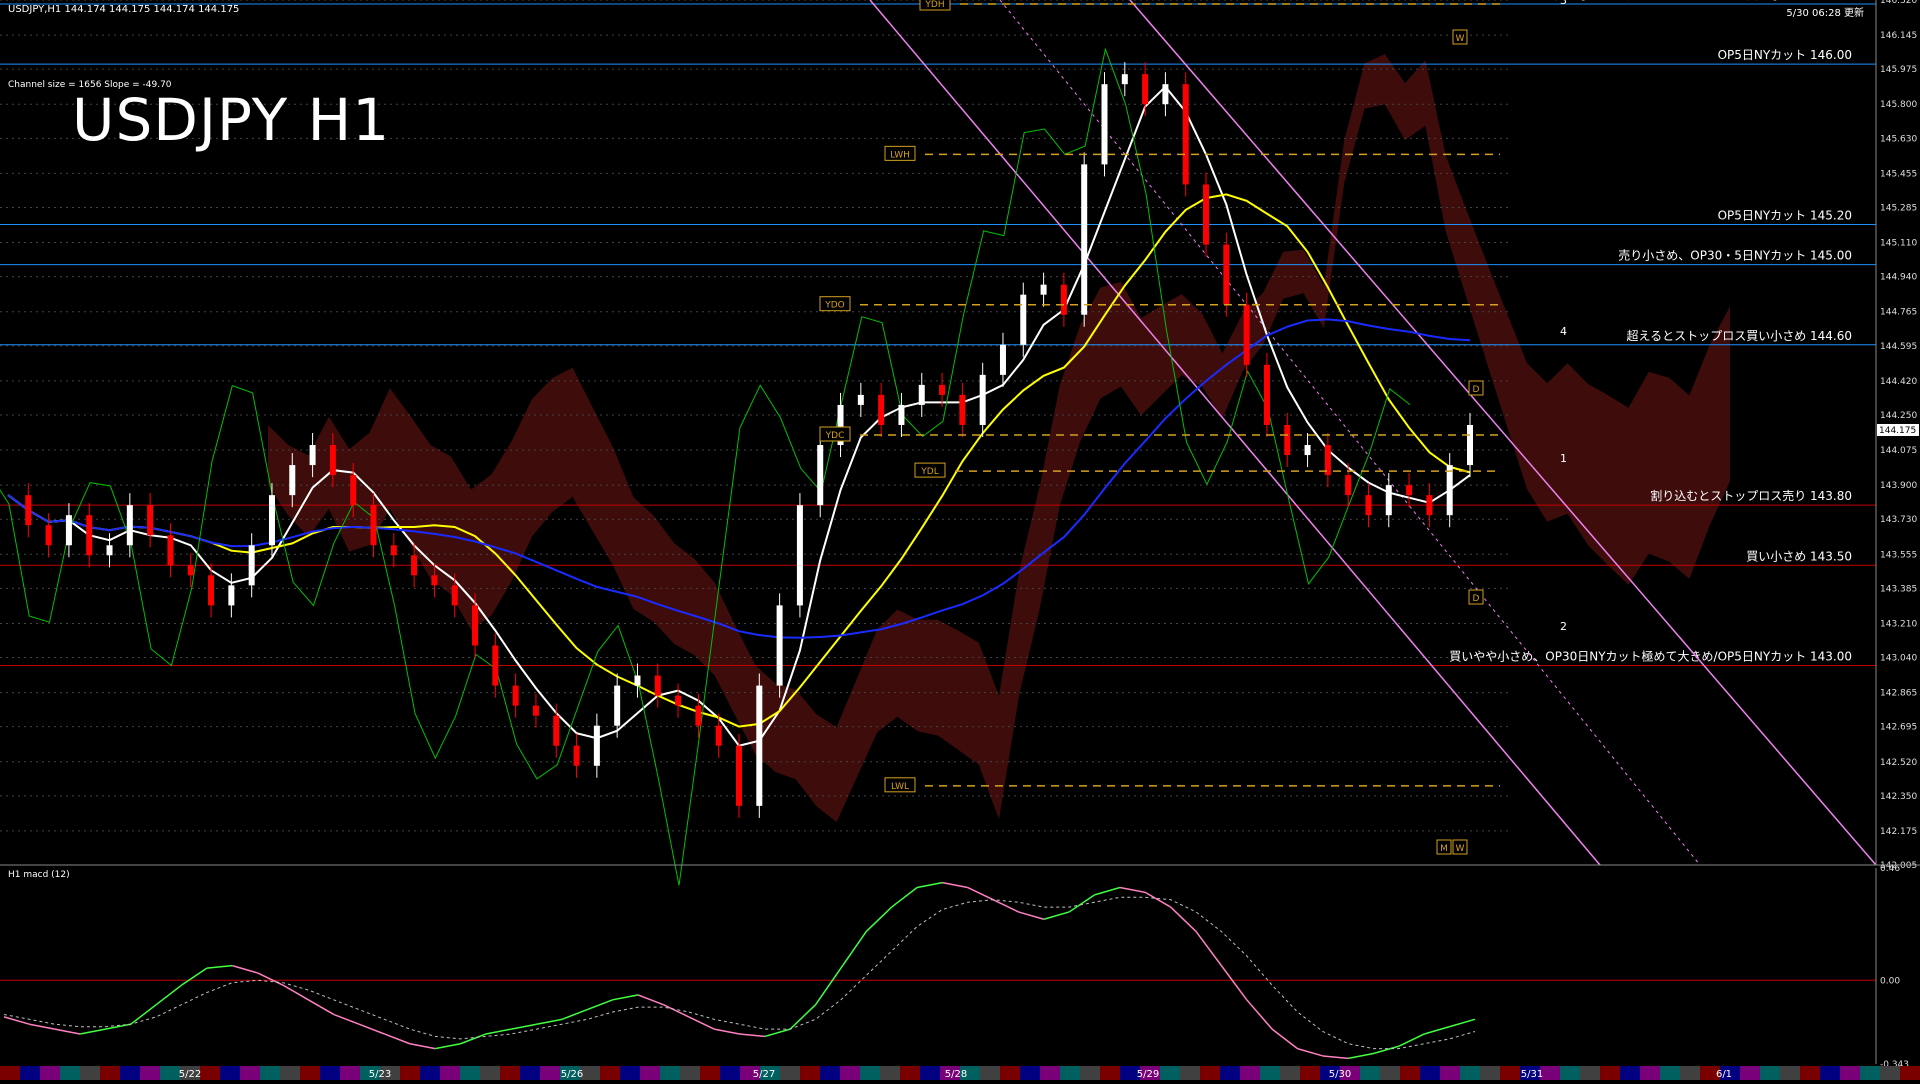 Image resolution: width=1920 pixels, height=1084 pixels. What do you see at coordinates (1563, 3) in the screenshot?
I see `channel-number: 3` at bounding box center [1563, 3].